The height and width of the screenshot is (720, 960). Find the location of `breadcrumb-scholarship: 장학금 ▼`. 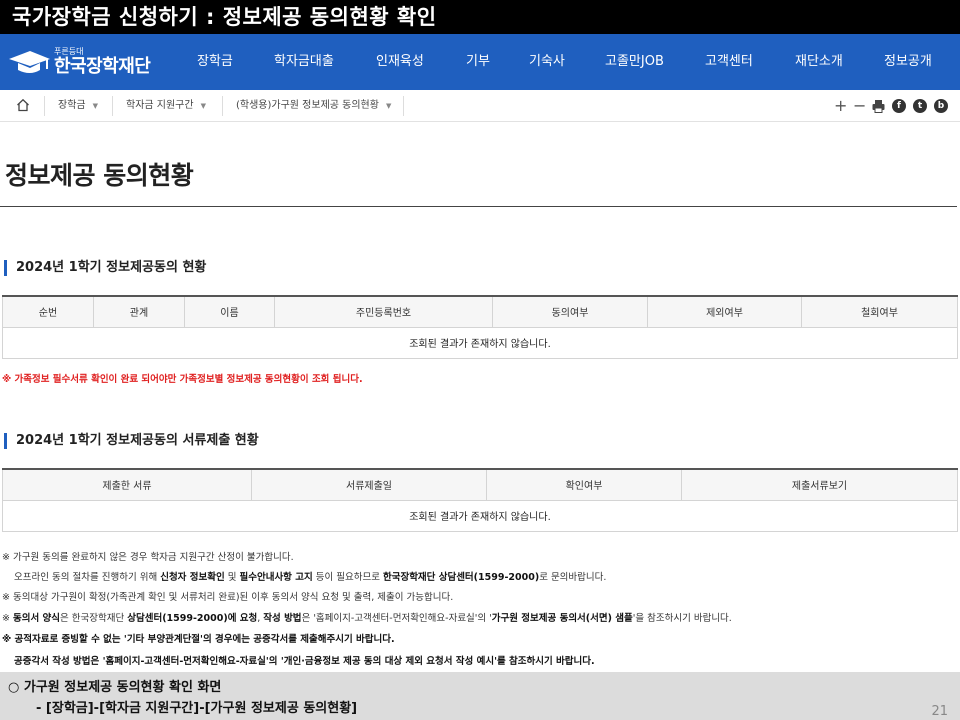

breadcrumb-scholarship: 장학금 ▼ is located at coordinates (78, 106).